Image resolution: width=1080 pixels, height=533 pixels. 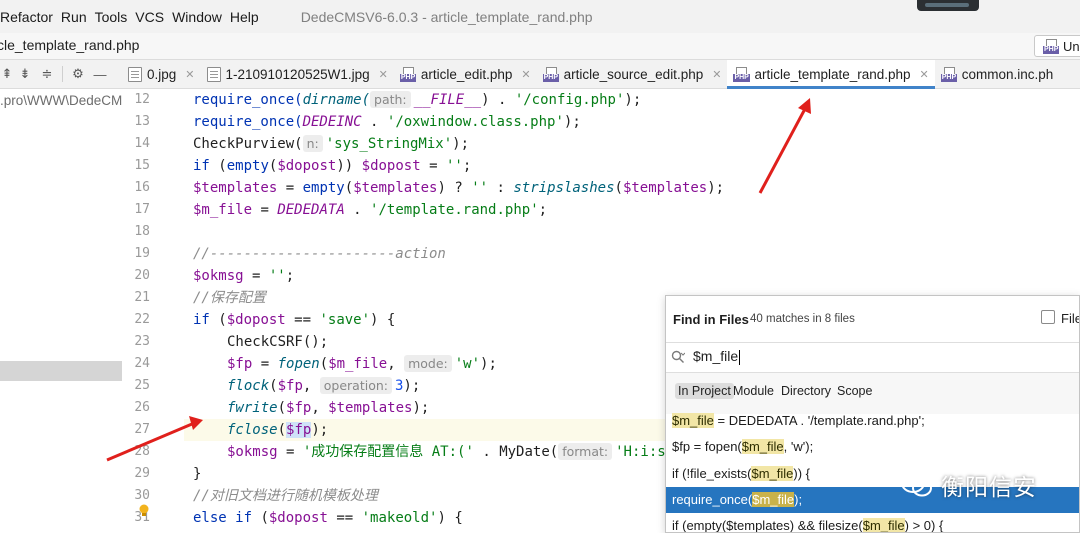 I want to click on line-number: 17, so click(x=142, y=209).